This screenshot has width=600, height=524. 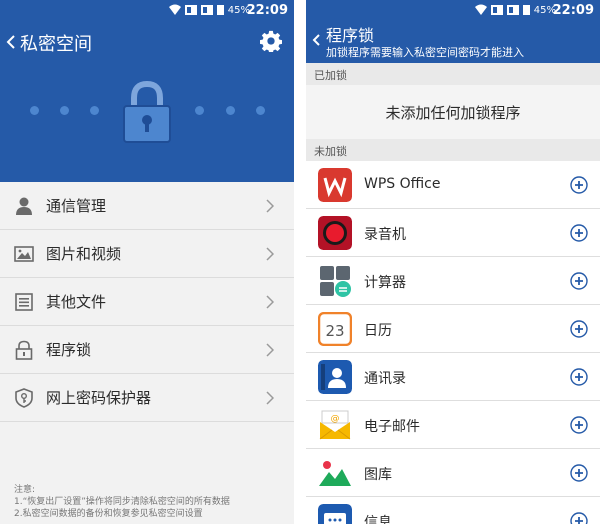 What do you see at coordinates (378, 331) in the screenshot?
I see `app-label: 日历` at bounding box center [378, 331].